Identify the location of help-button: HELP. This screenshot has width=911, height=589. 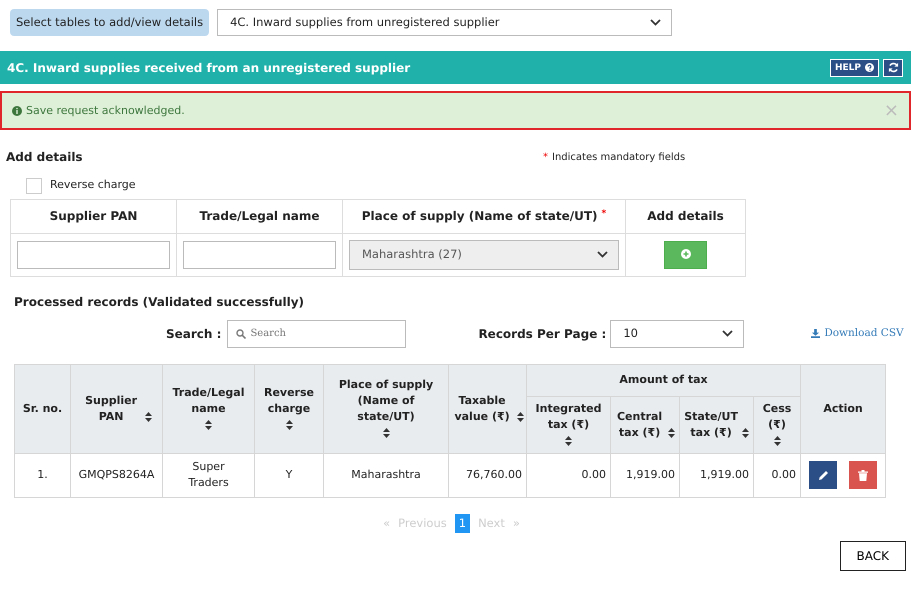
(854, 67).